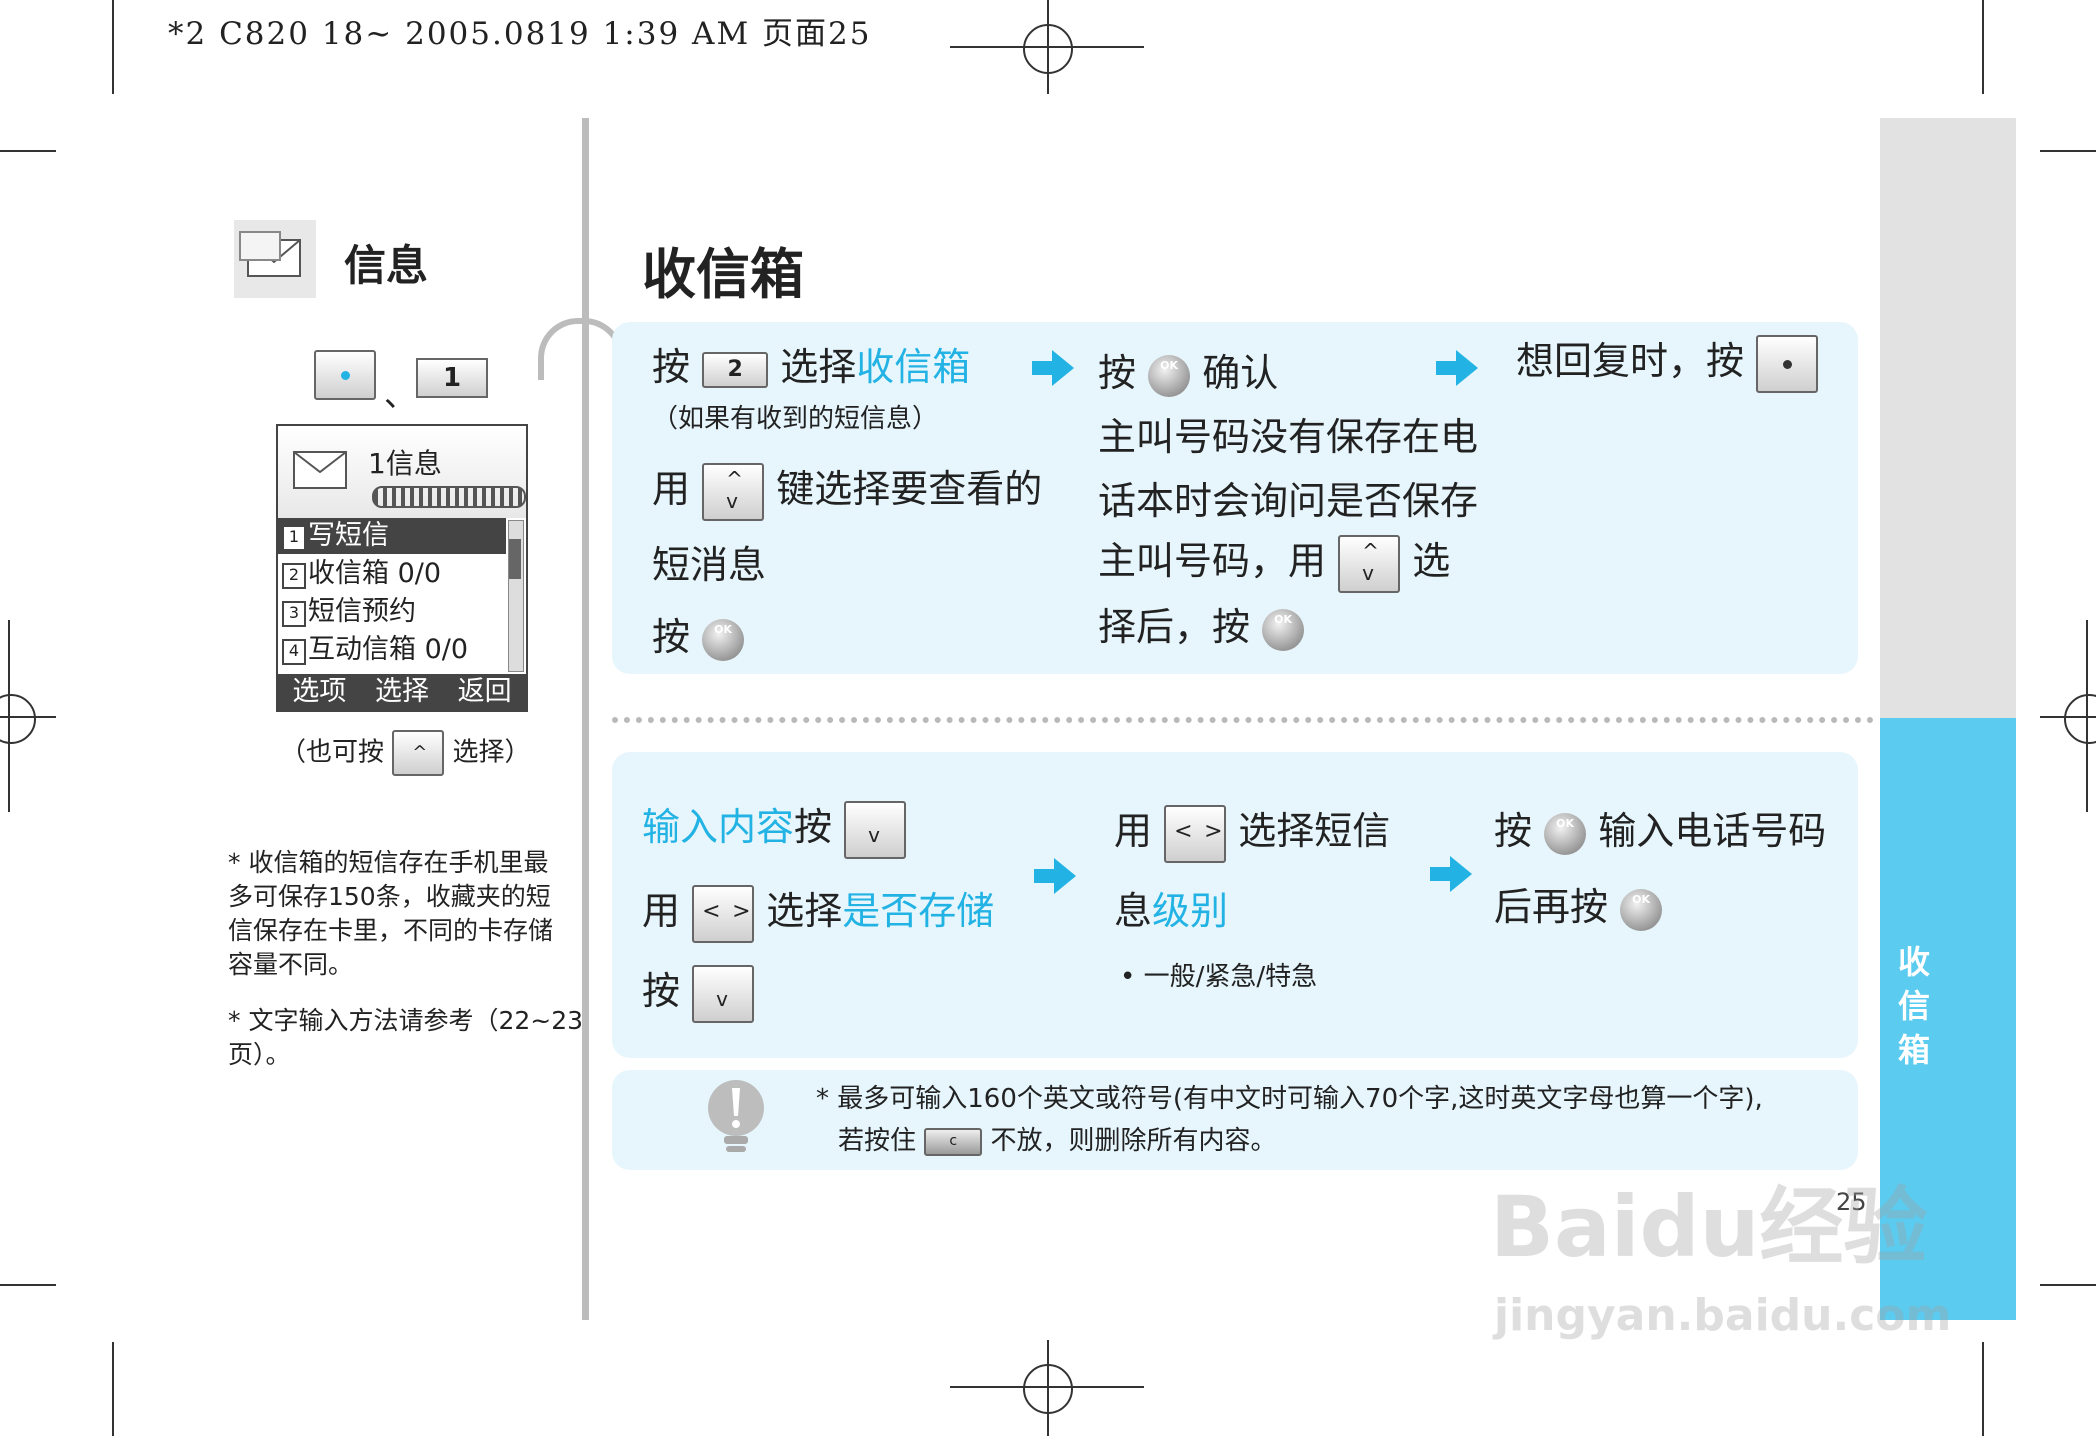  I want to click on phone-header-title: 1信息, so click(405, 463).